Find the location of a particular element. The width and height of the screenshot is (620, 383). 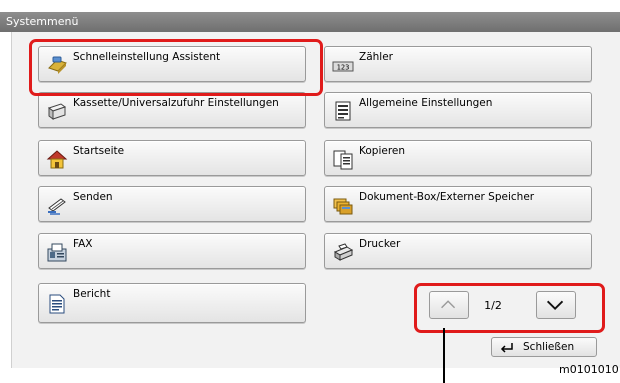

chevron-up-icon is located at coordinates (448, 304).